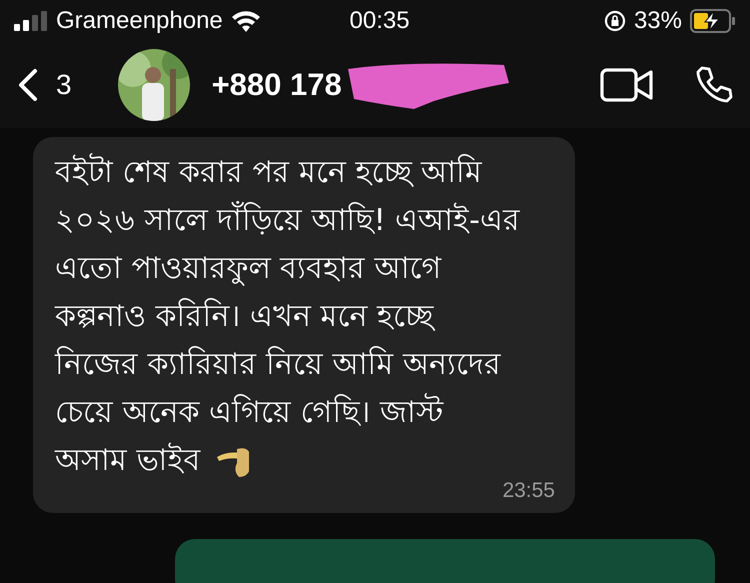  I want to click on battery-charging-icon, so click(713, 21).